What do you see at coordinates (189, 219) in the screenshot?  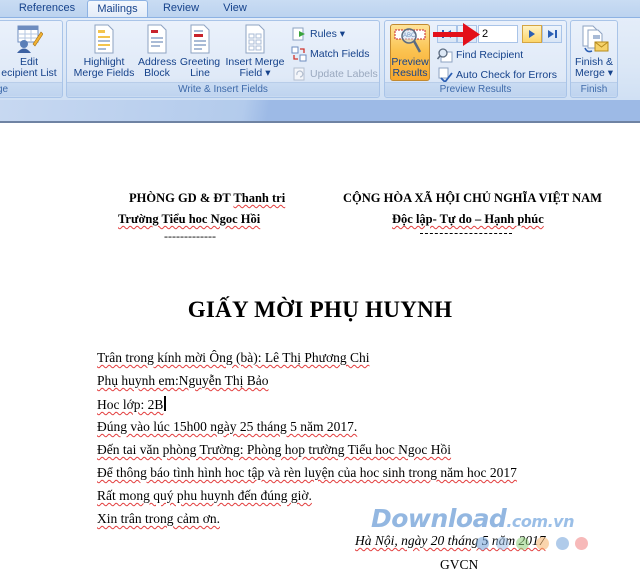 I see `header-left-school: Trường Tiểu hoc Ngoc Hồi` at bounding box center [189, 219].